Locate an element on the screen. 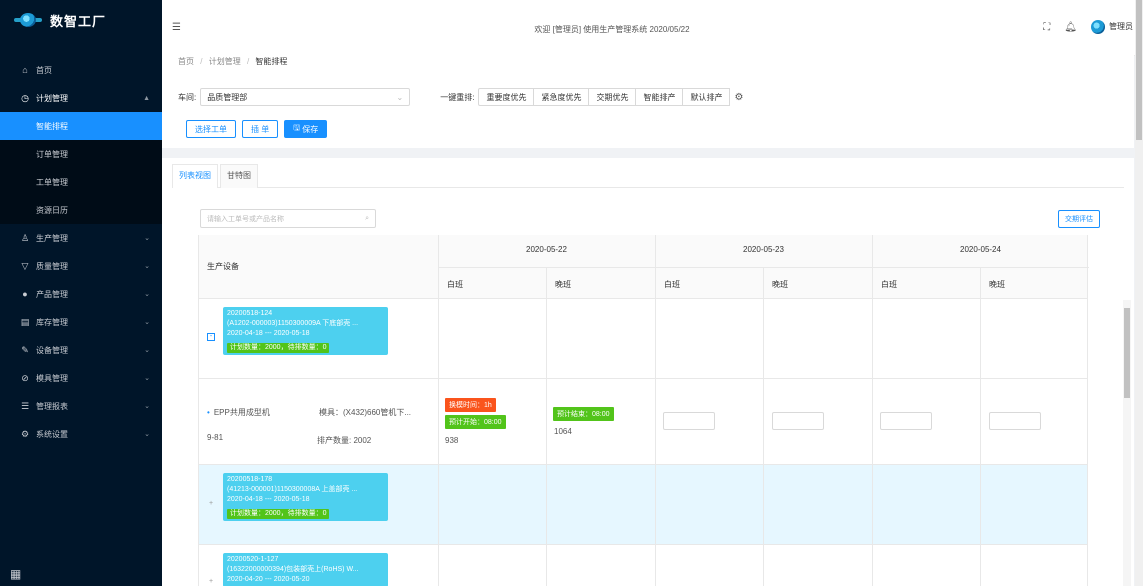 This screenshot has height=586, width=1143. sidebar-item-production: ♙ 生产管理 ⌄ is located at coordinates (81, 238).